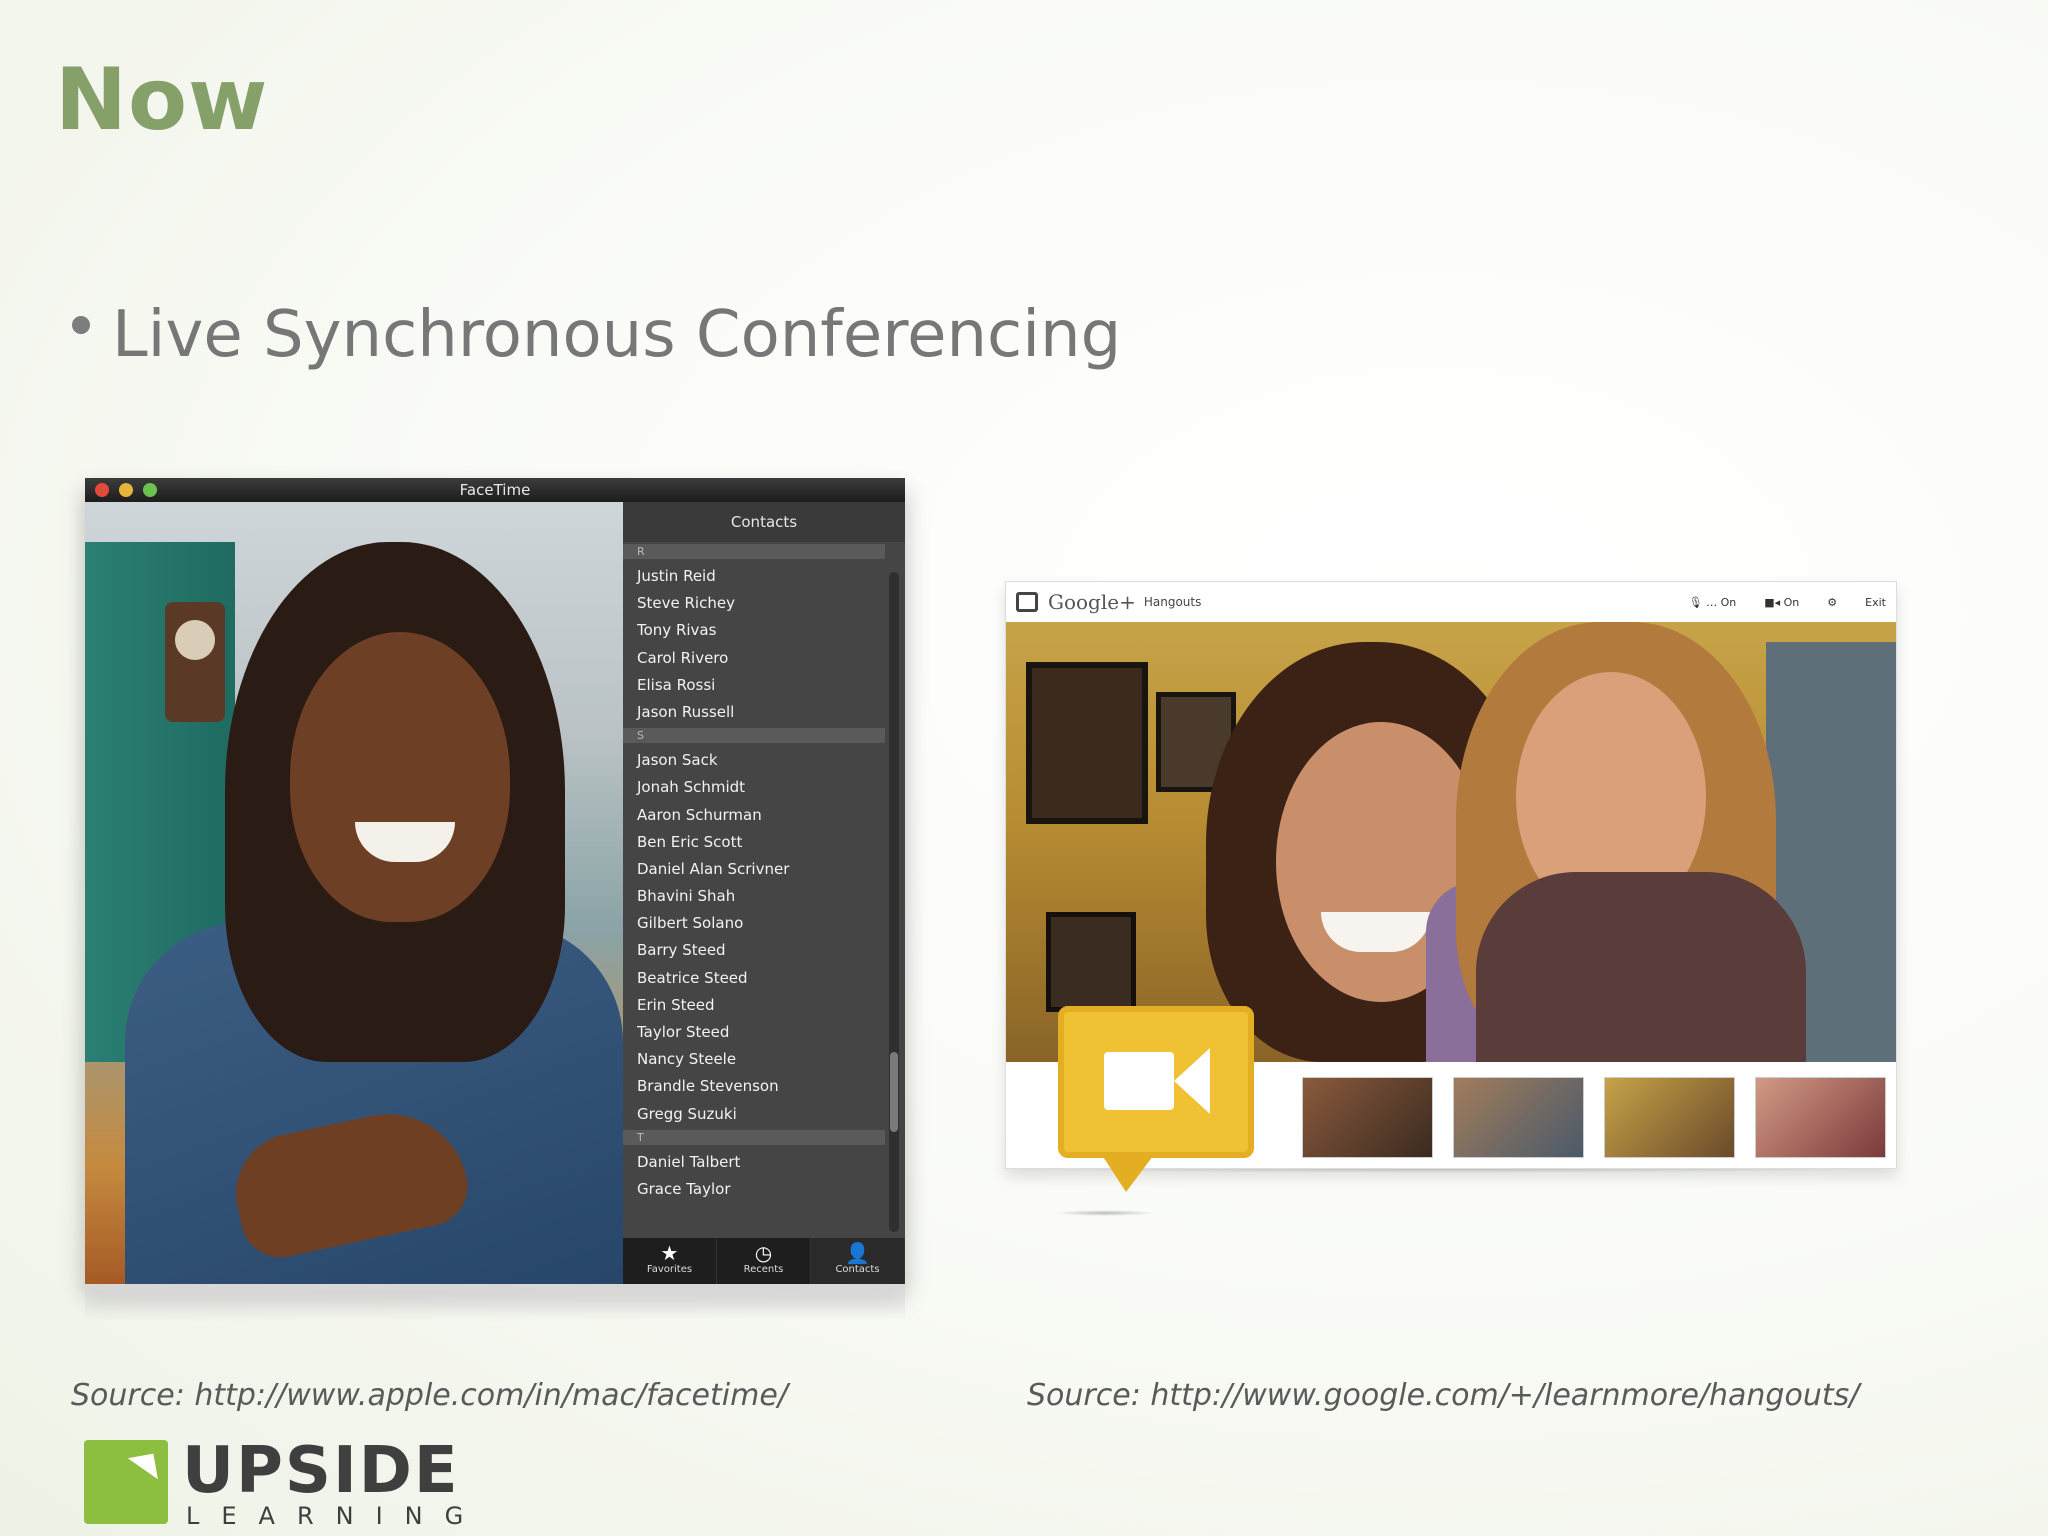 This screenshot has height=1536, width=2048. What do you see at coordinates (754, 1032) in the screenshot?
I see `contact-item: Taylor Steed` at bounding box center [754, 1032].